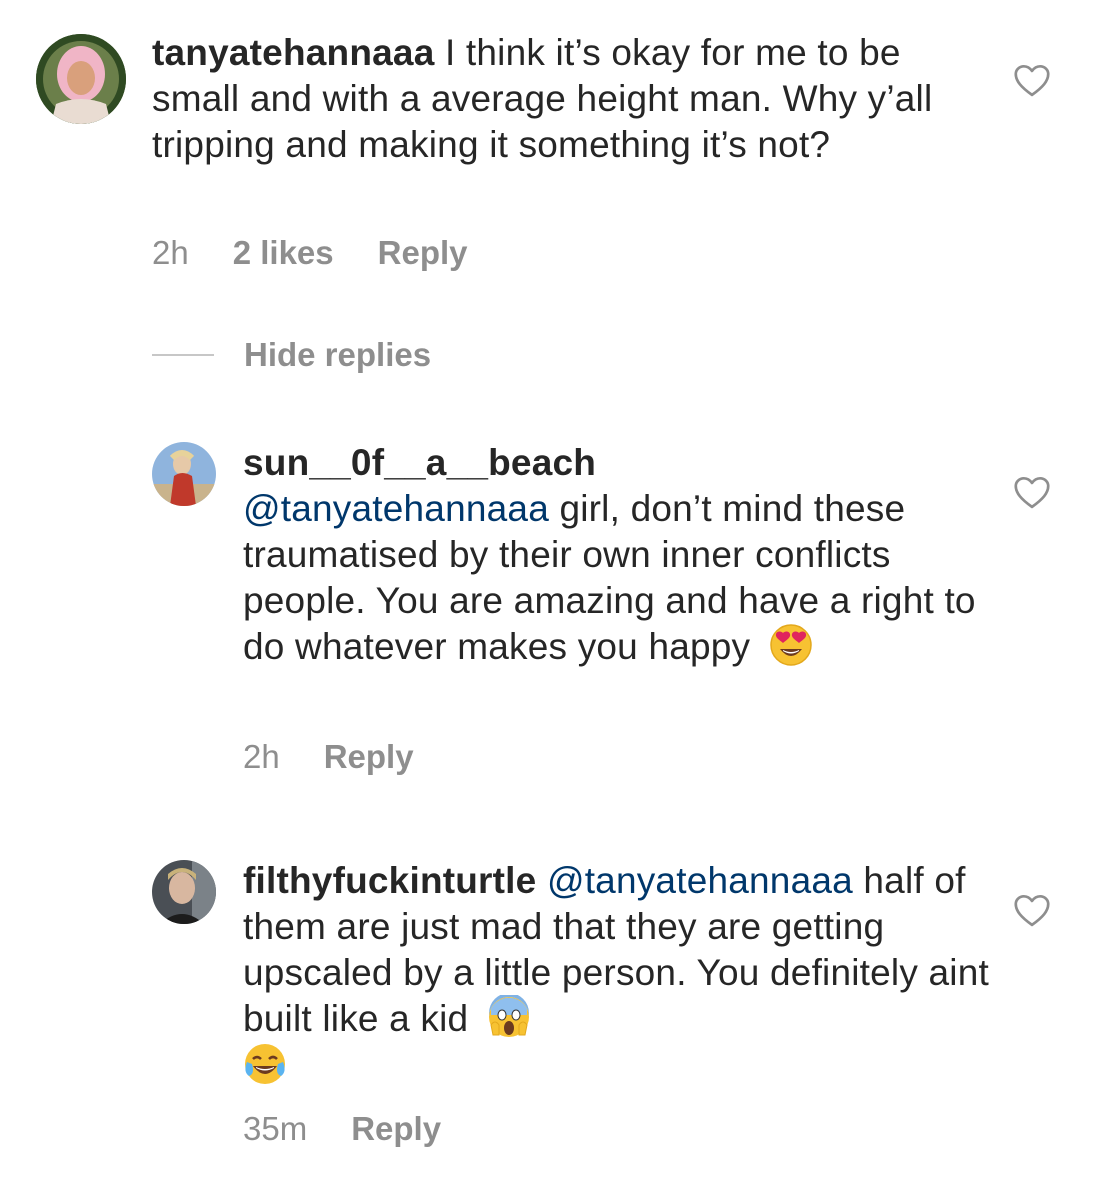  What do you see at coordinates (265, 1064) in the screenshot?
I see `tears-of-joy-emoji-icon` at bounding box center [265, 1064].